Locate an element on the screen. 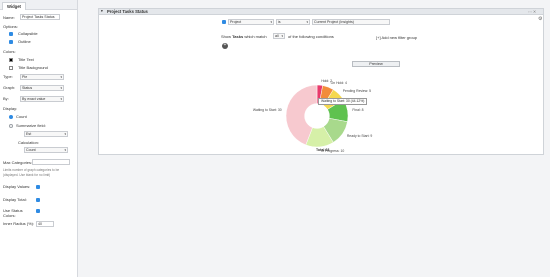 This screenshot has width=550, height=277. type-label: Type: is located at coordinates (8, 76).